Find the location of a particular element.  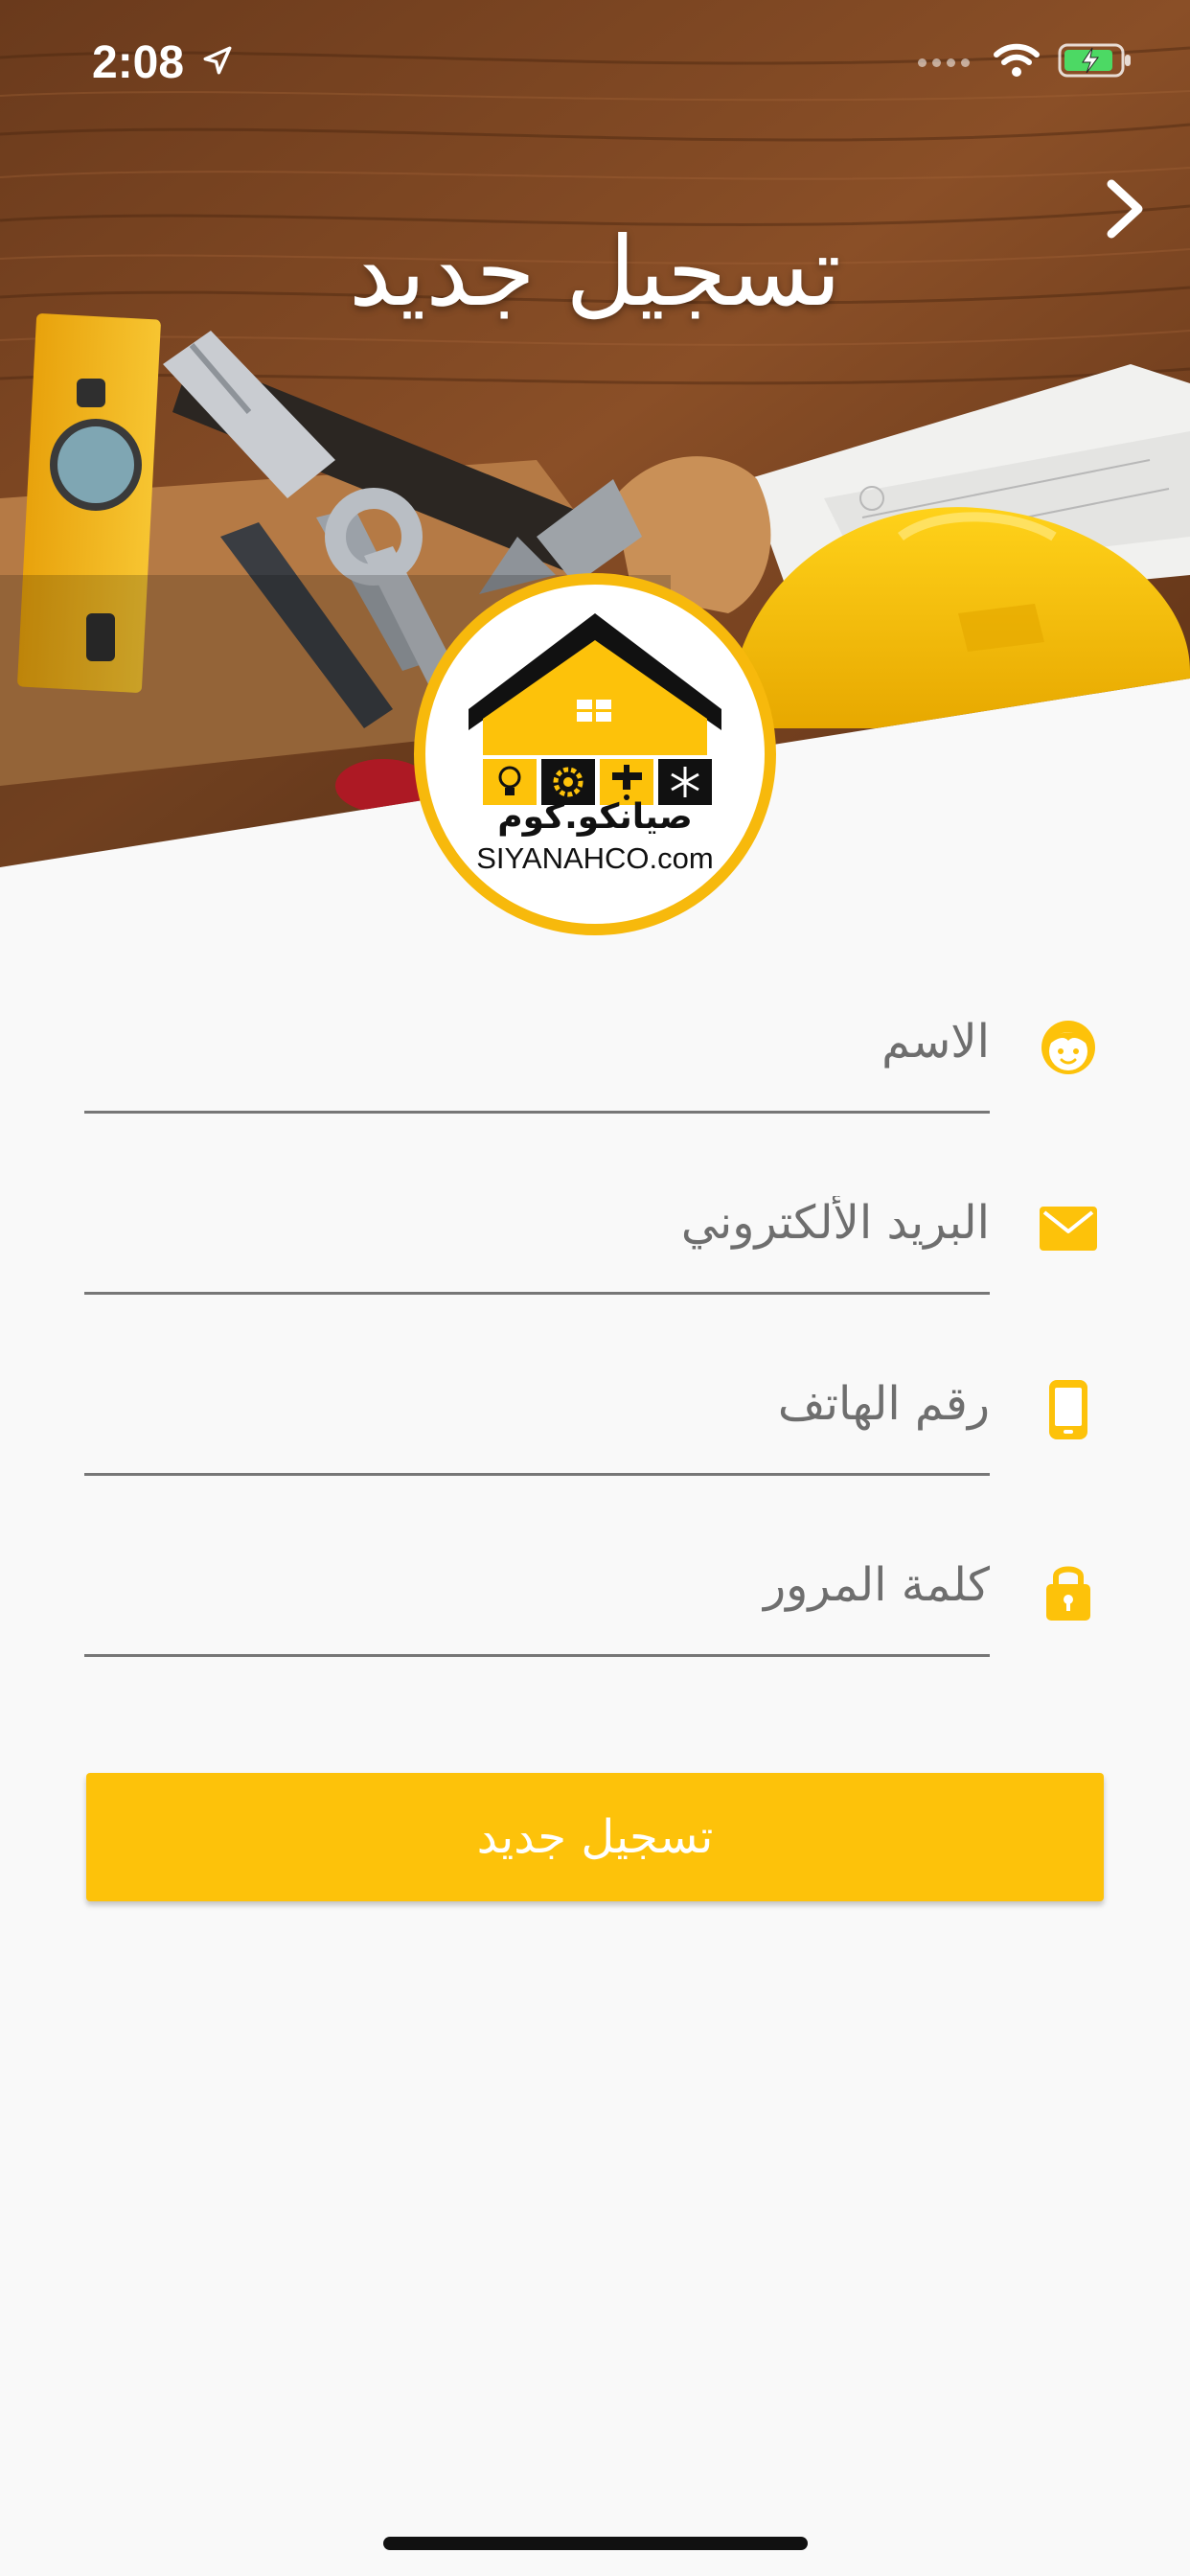

logo-arabic-text: صيانكو.كوم is located at coordinates (595, 817).